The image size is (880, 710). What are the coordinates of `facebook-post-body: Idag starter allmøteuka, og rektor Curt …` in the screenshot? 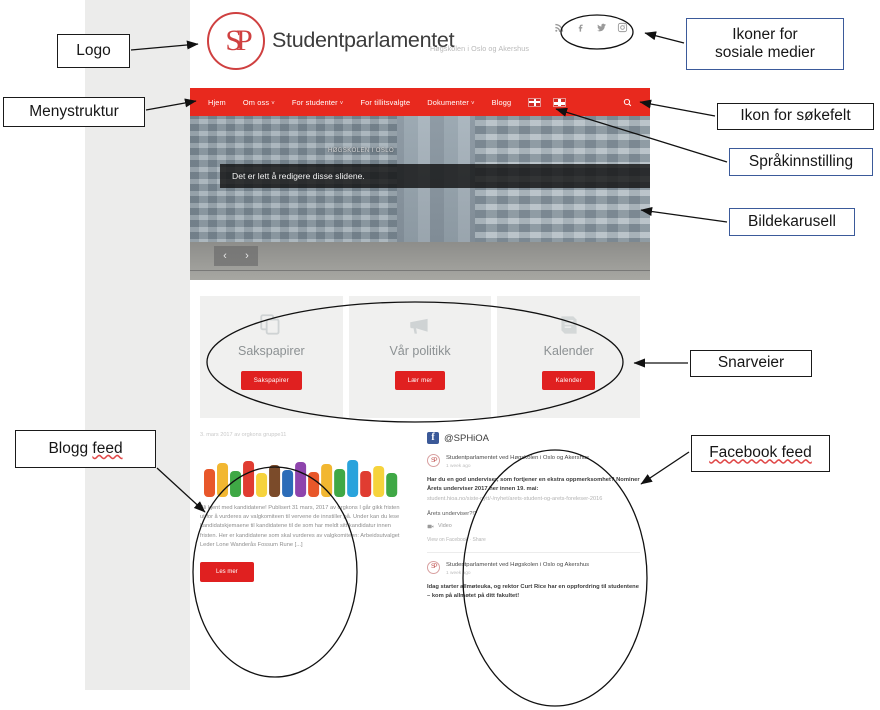 It's located at (533, 591).